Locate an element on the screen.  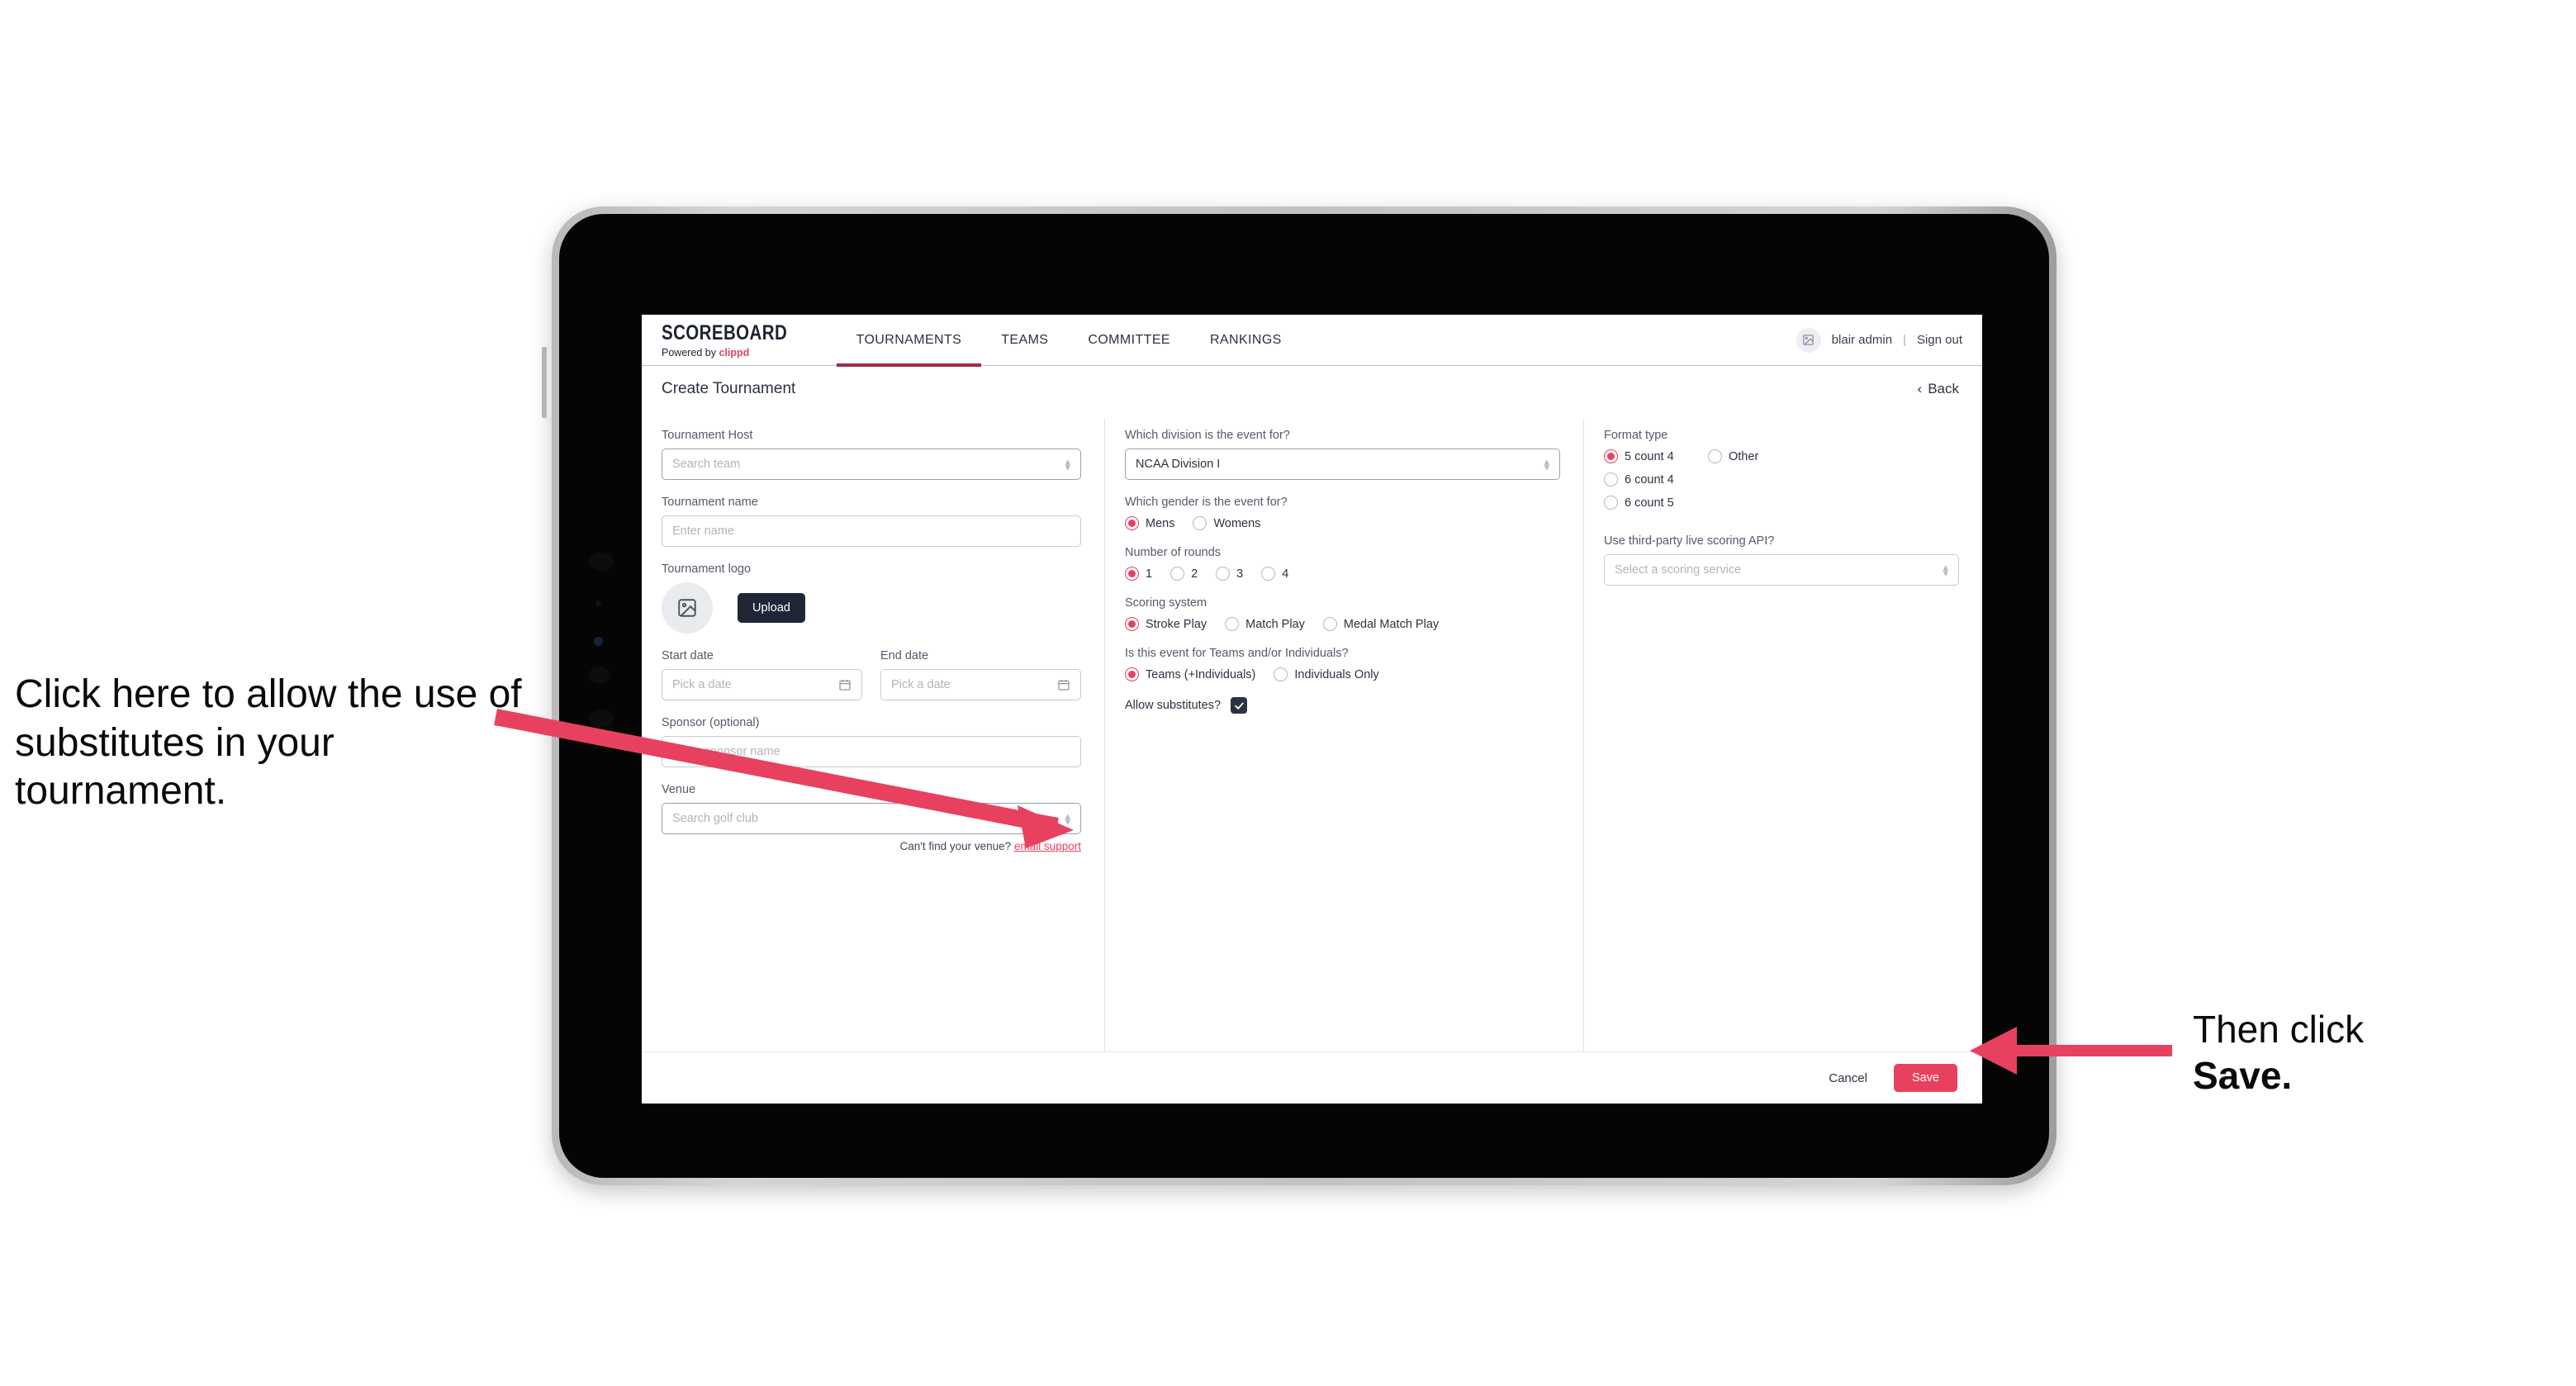
venue-placeholder: Search golf club is located at coordinates (715, 818).